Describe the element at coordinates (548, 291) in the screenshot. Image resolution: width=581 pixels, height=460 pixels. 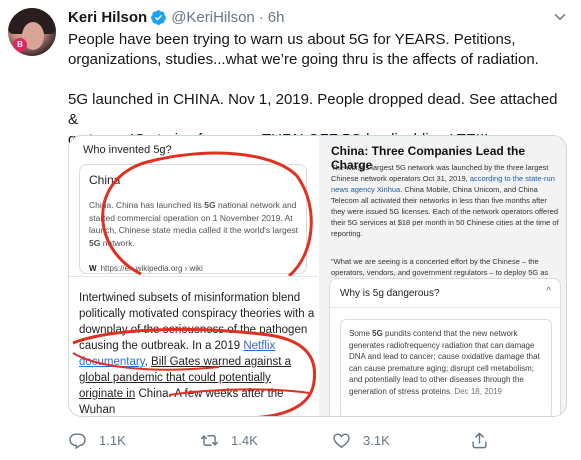
I see `chevron-up-icon: ^` at that location.